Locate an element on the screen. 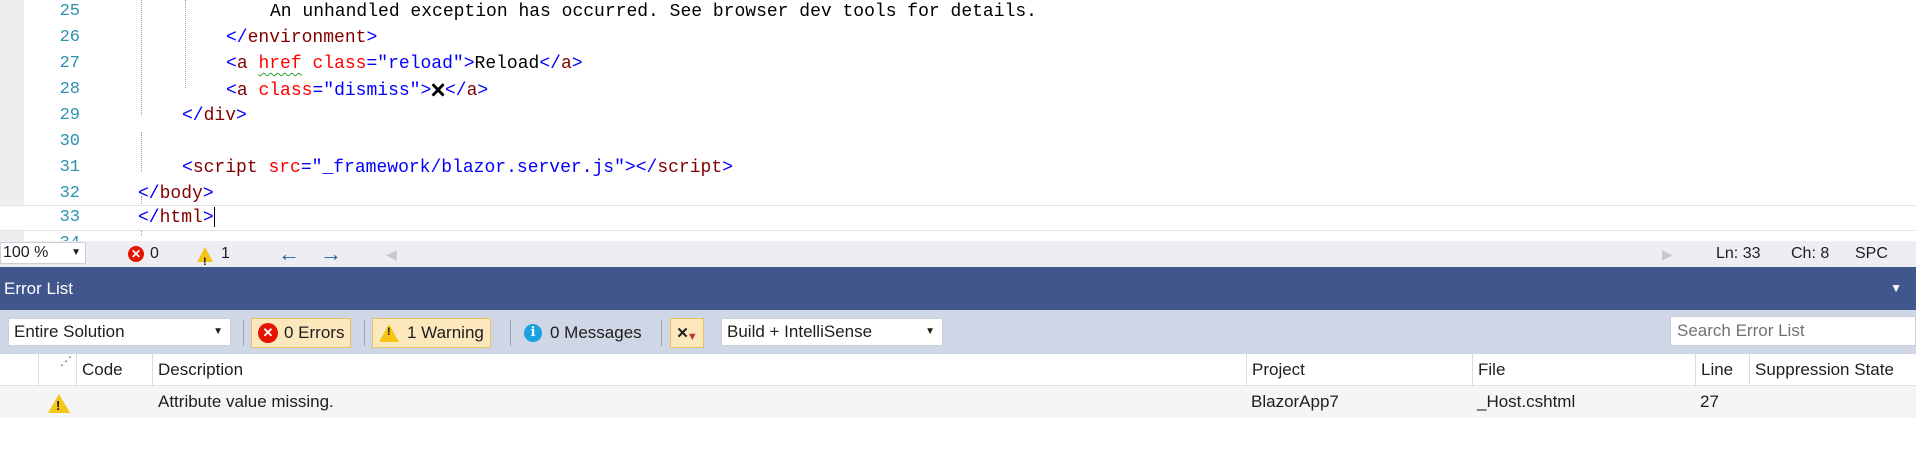 The image size is (1916, 452). code-text: </body> is located at coordinates (176, 194).